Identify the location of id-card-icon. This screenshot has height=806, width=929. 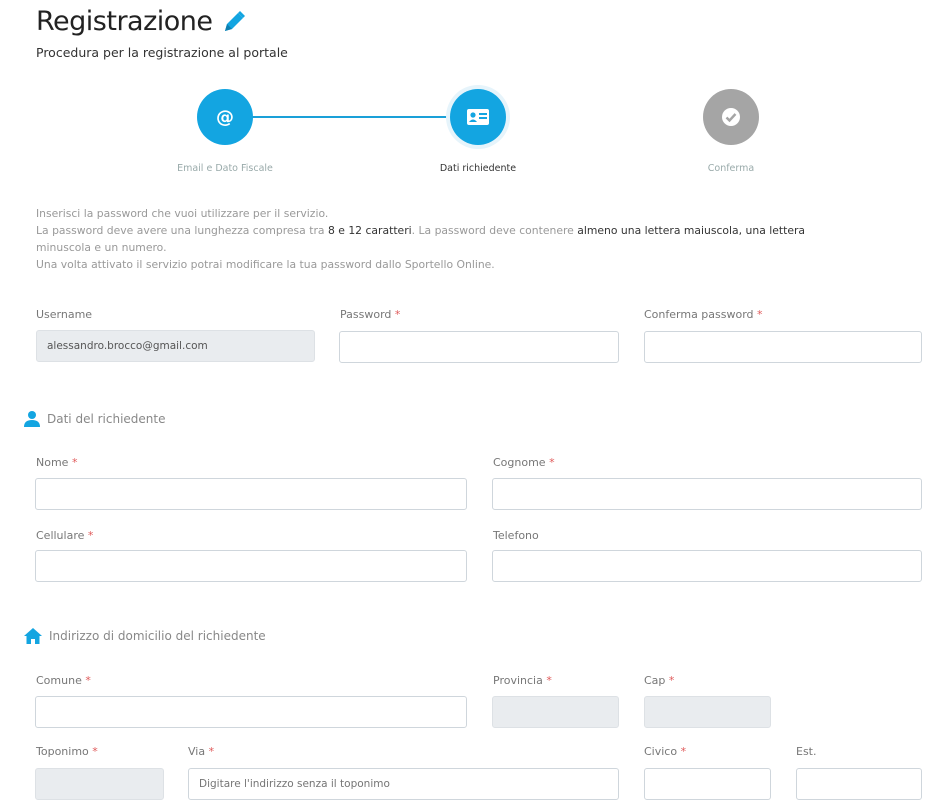
(478, 117).